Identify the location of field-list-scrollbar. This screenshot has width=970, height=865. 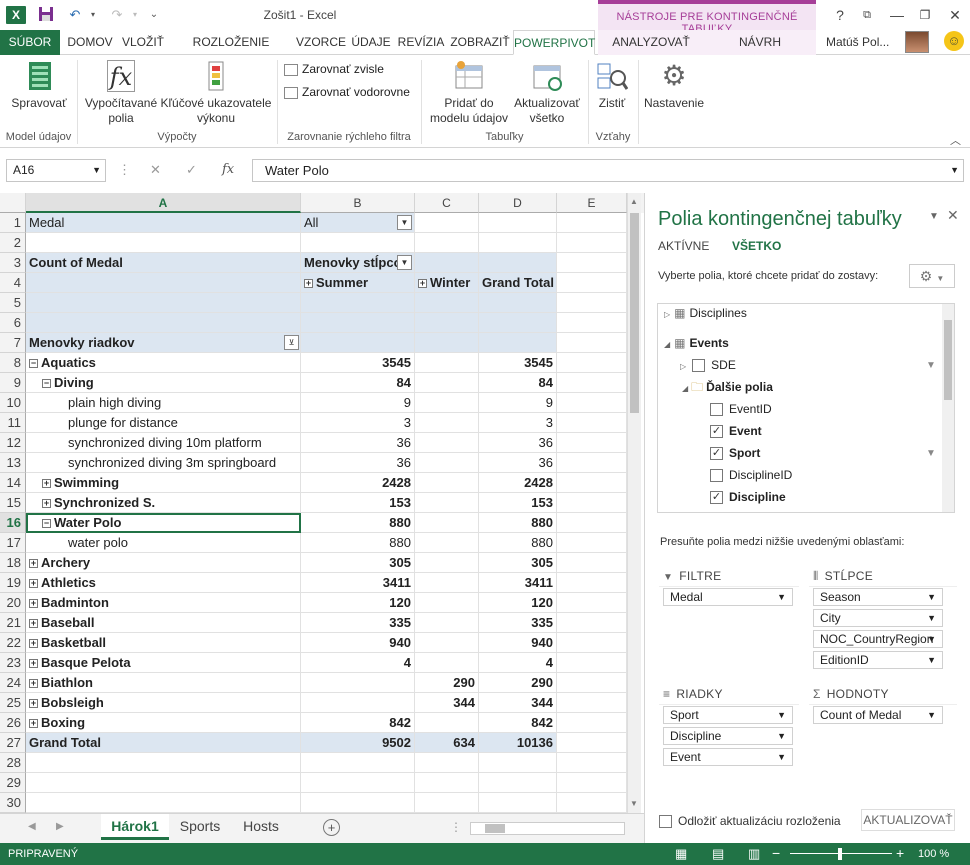
(948, 408).